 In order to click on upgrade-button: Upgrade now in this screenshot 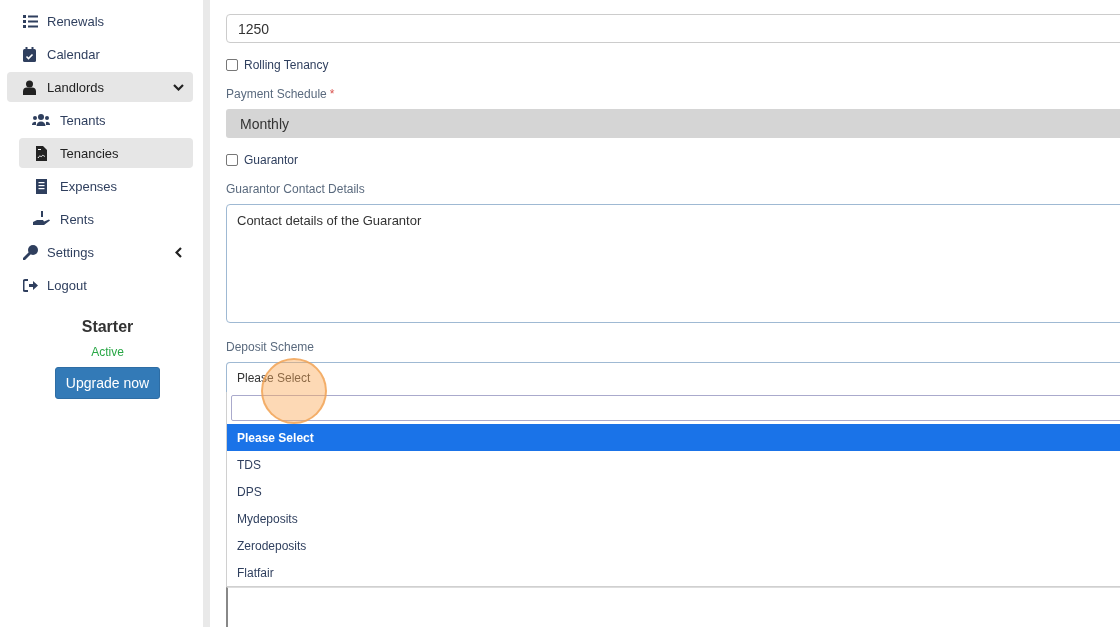, I will do `click(107, 383)`.